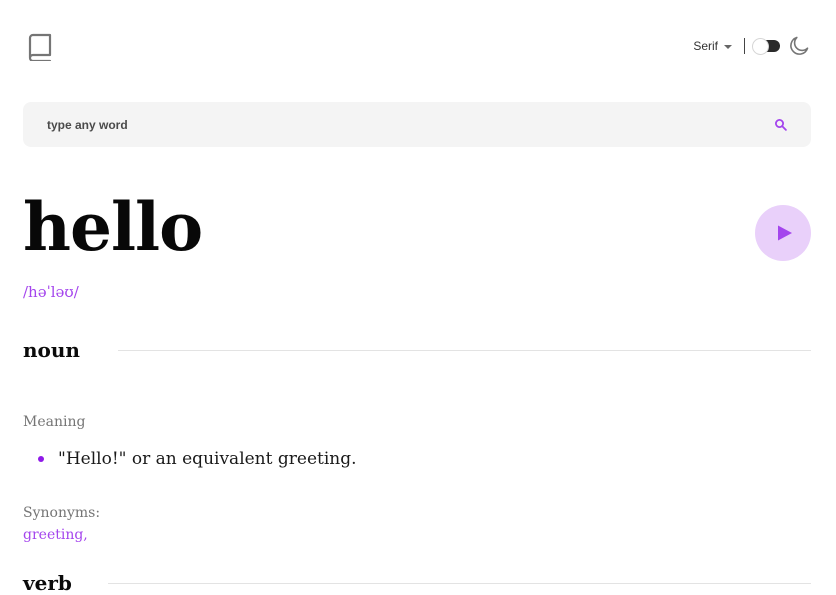 Image resolution: width=836 pixels, height=595 pixels. I want to click on definition-text: "Hello!" or an equivalent greeting., so click(207, 459).